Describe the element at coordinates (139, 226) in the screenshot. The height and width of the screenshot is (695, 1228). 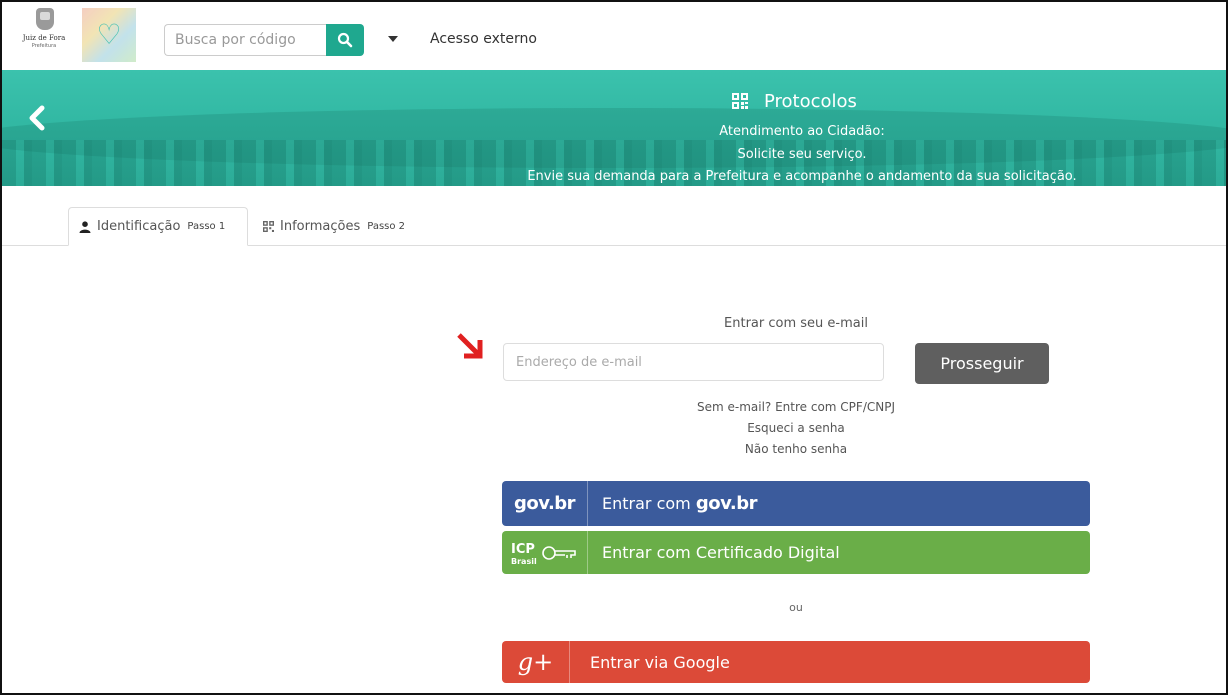
I see `tab-label: Identificação` at that location.